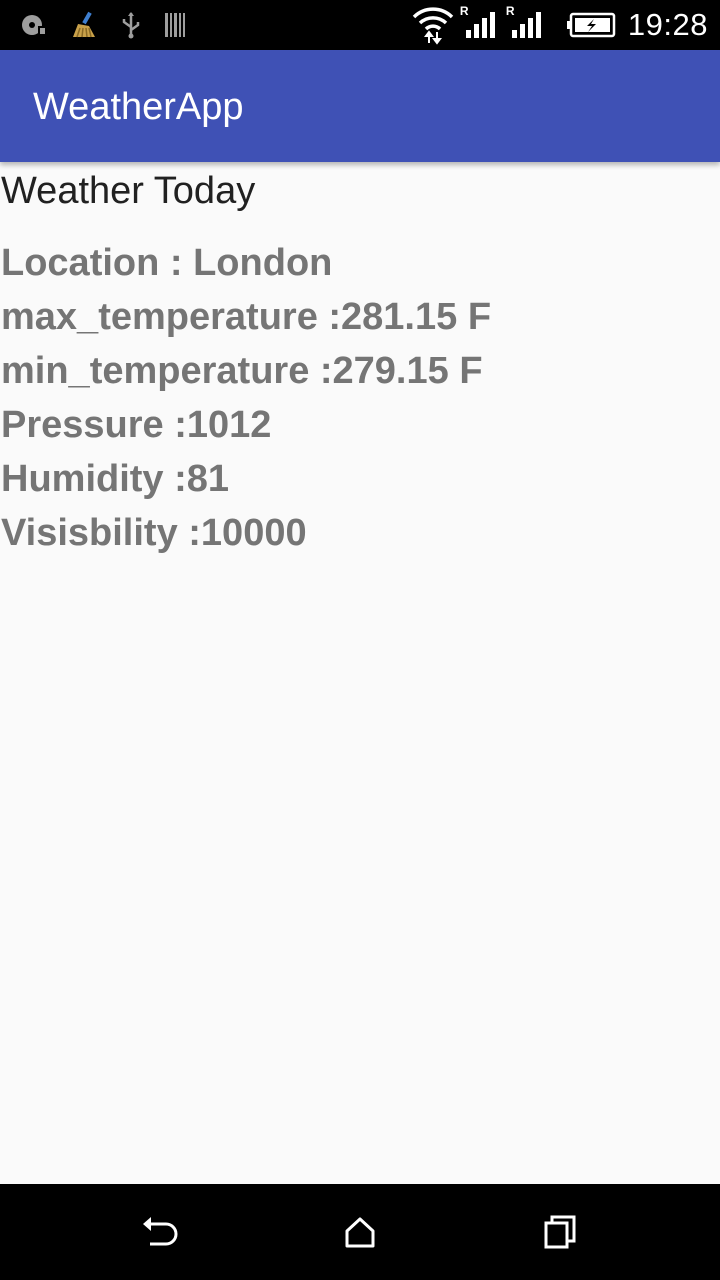 The image size is (720, 1280). What do you see at coordinates (242, 371) in the screenshot?
I see `min-temperature-text: min_temperature :279.15 F` at bounding box center [242, 371].